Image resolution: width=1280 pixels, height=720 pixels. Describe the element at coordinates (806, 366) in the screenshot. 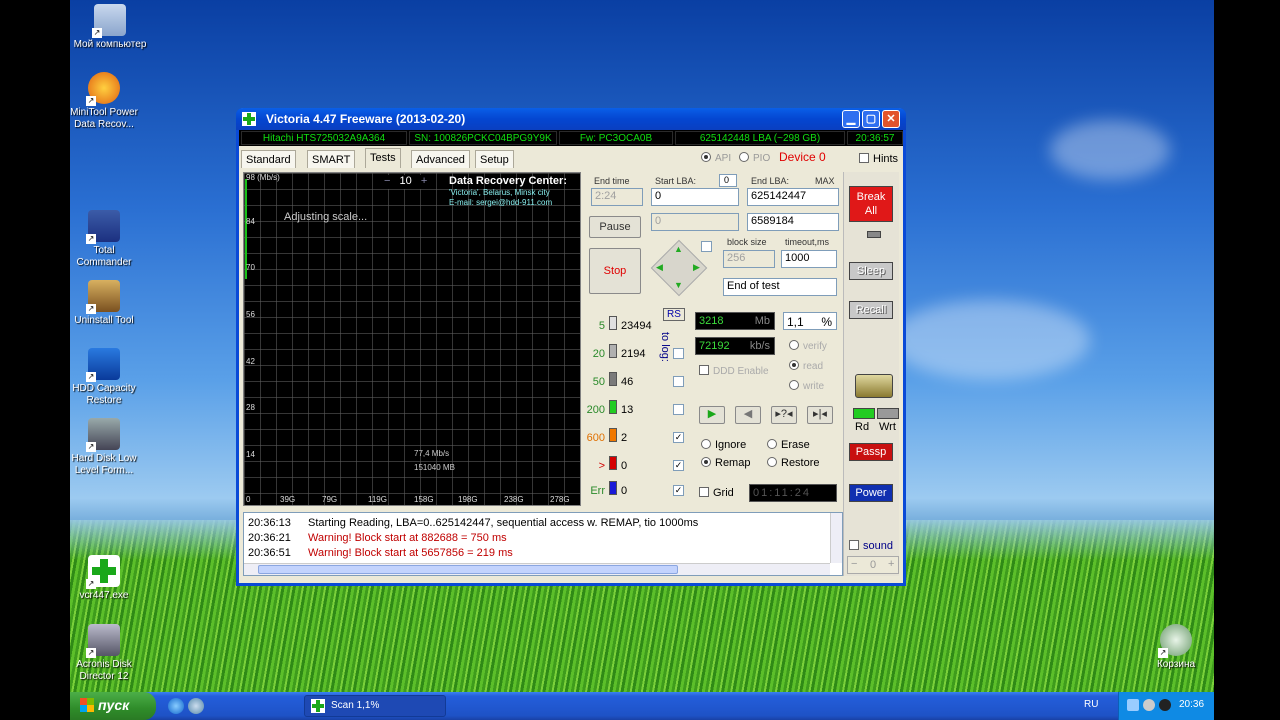

I see `read-radio: read` at that location.